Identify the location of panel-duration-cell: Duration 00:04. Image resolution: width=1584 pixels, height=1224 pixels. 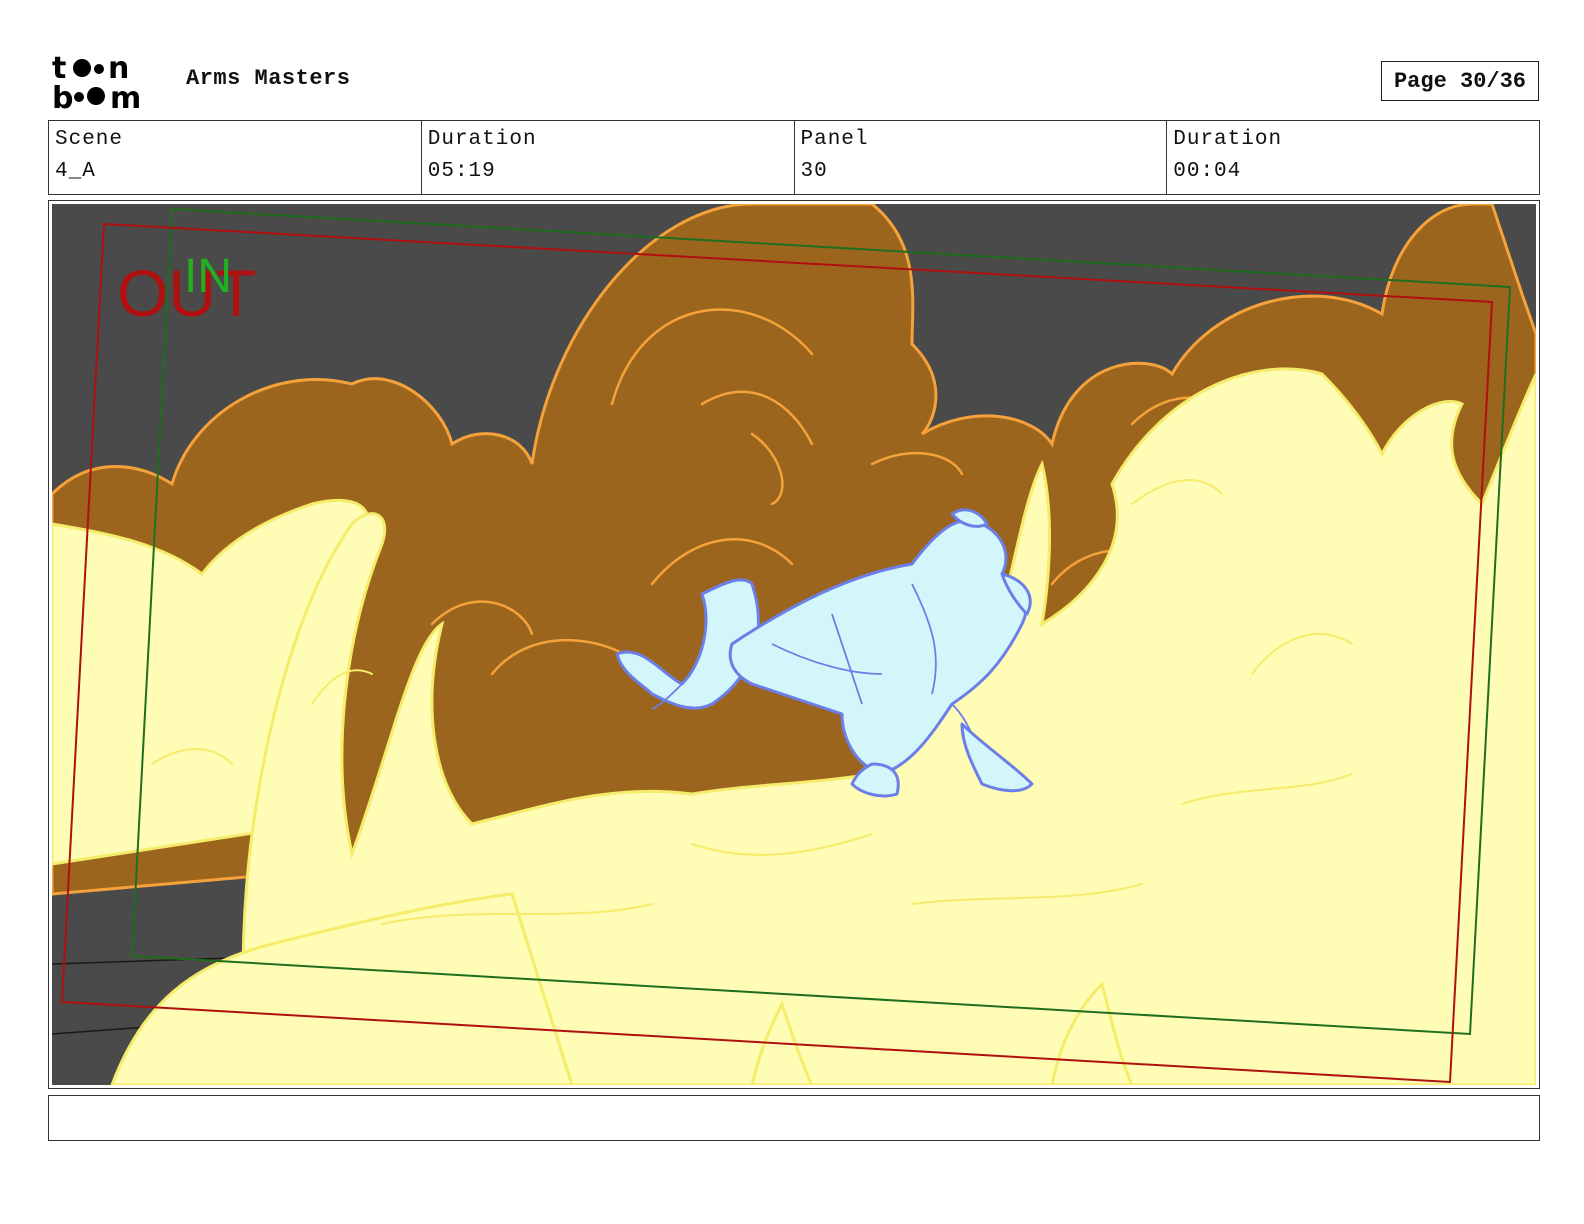
(1353, 157).